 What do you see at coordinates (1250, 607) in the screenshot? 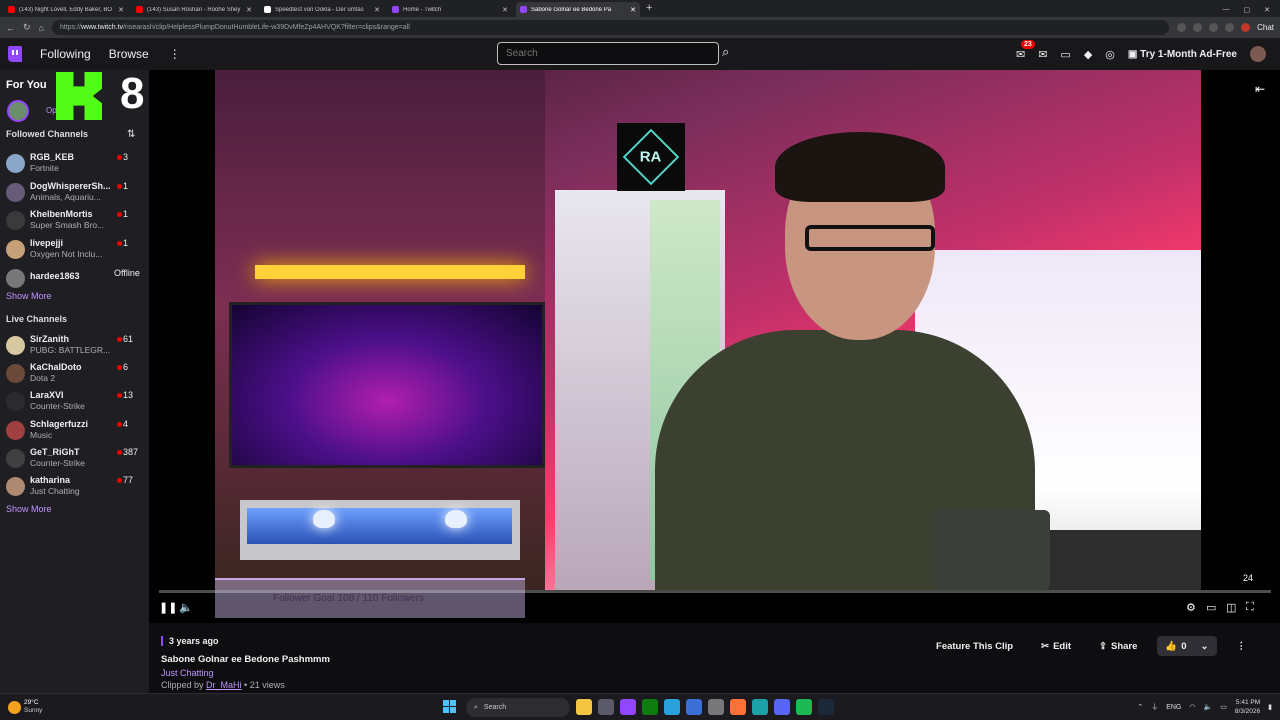
I see `fullscreen-icon: ⛶` at bounding box center [1250, 607].